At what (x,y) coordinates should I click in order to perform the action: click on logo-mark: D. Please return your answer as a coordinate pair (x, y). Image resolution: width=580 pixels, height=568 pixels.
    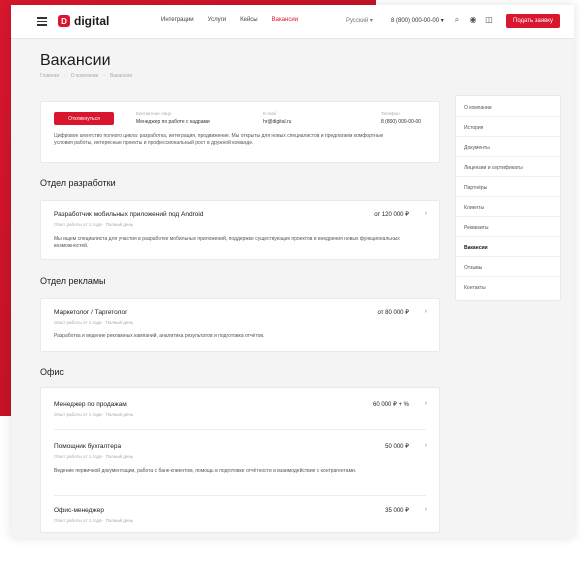
    Looking at the image, I should click on (64, 21).